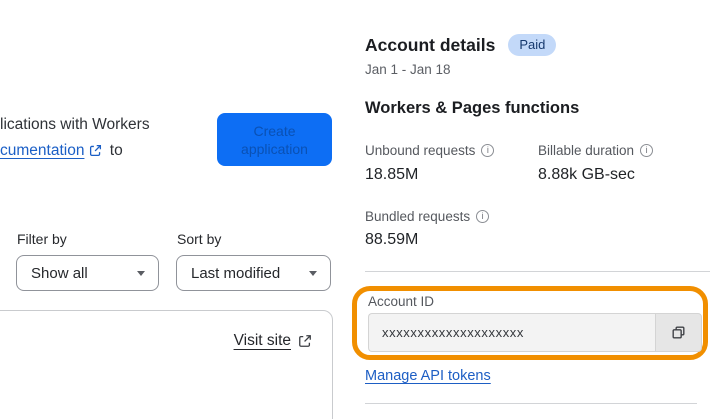 The width and height of the screenshot is (718, 419). What do you see at coordinates (472, 108) in the screenshot?
I see `functions-section-title: Workers & Pages functions` at bounding box center [472, 108].